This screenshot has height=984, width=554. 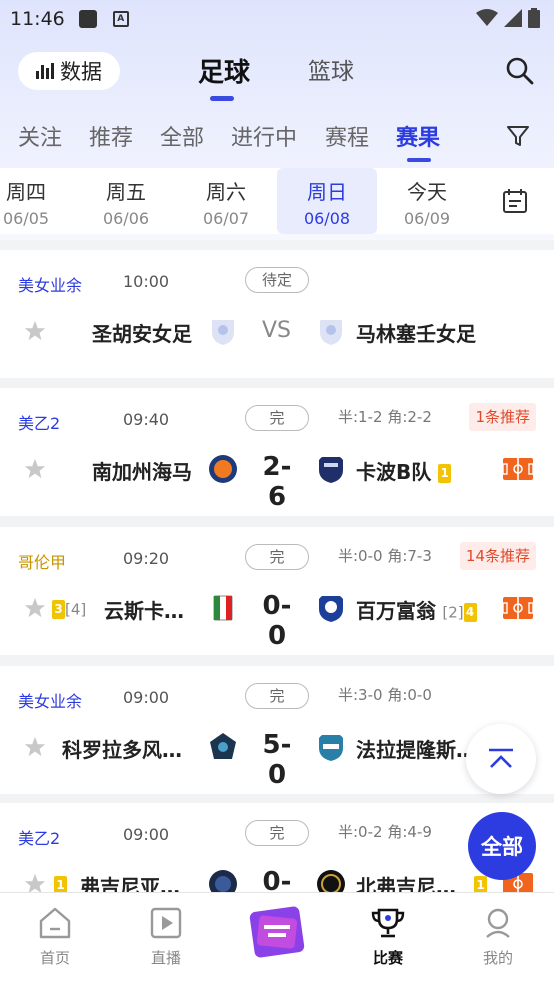 I want to click on away-card: 1, so click(x=480, y=883).